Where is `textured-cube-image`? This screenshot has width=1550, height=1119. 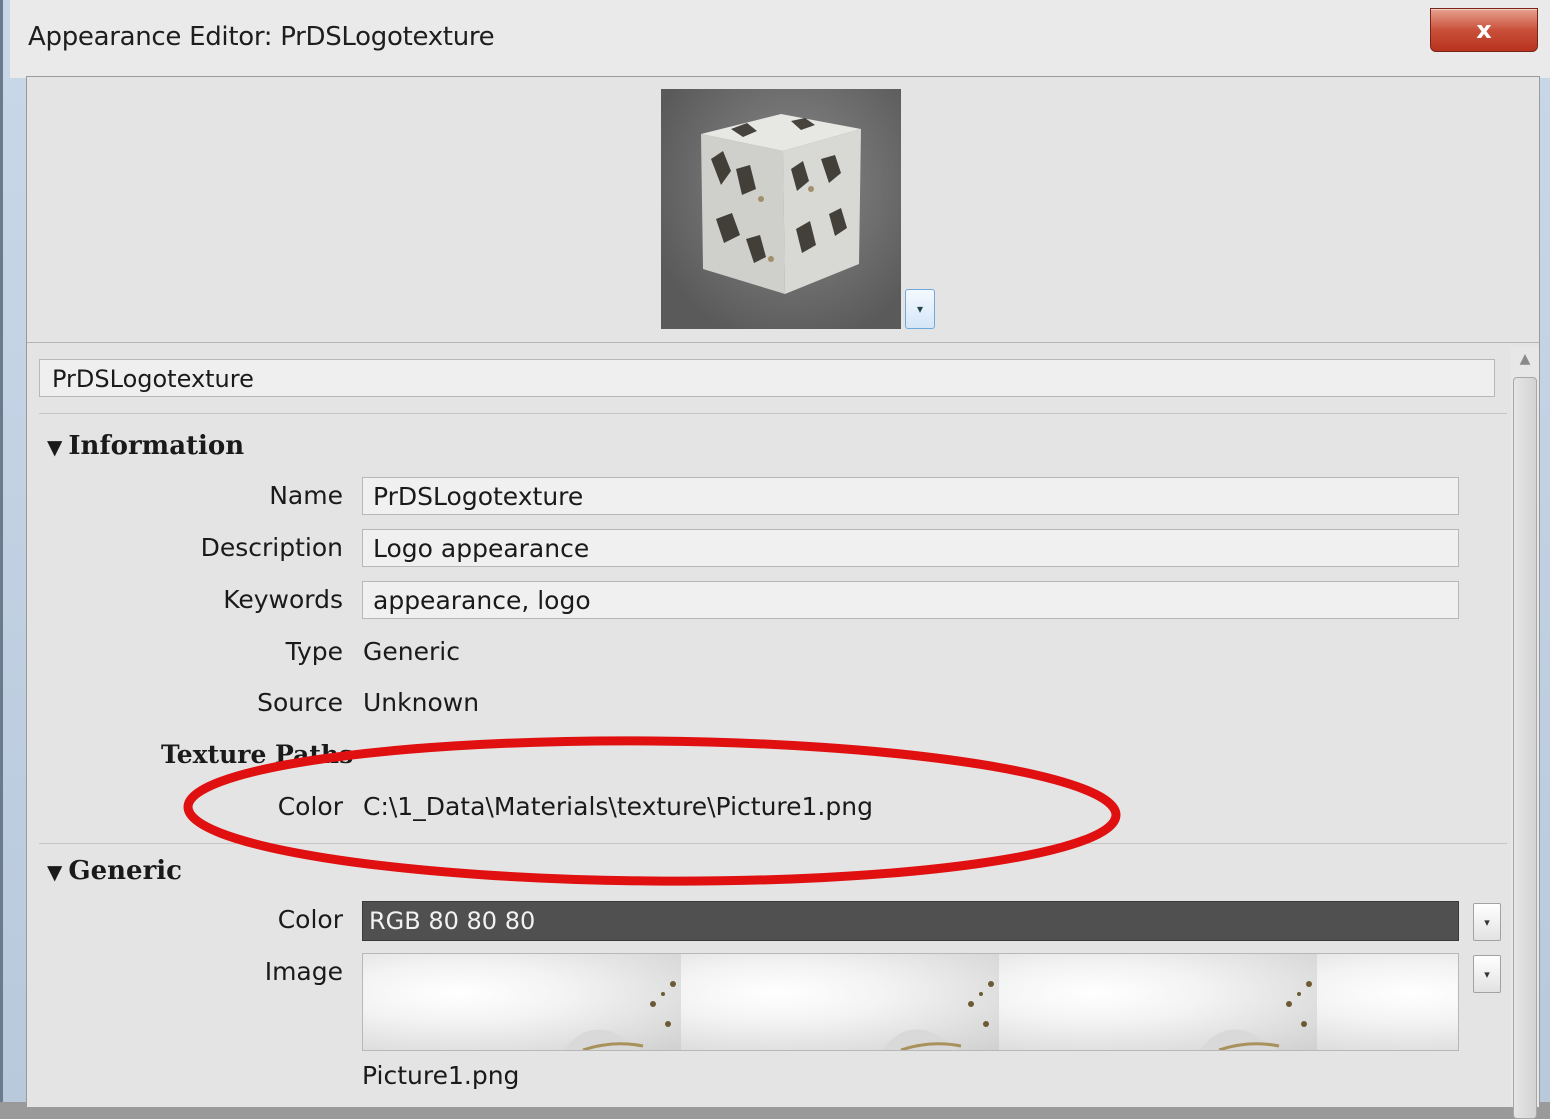
textured-cube-image is located at coordinates (781, 204).